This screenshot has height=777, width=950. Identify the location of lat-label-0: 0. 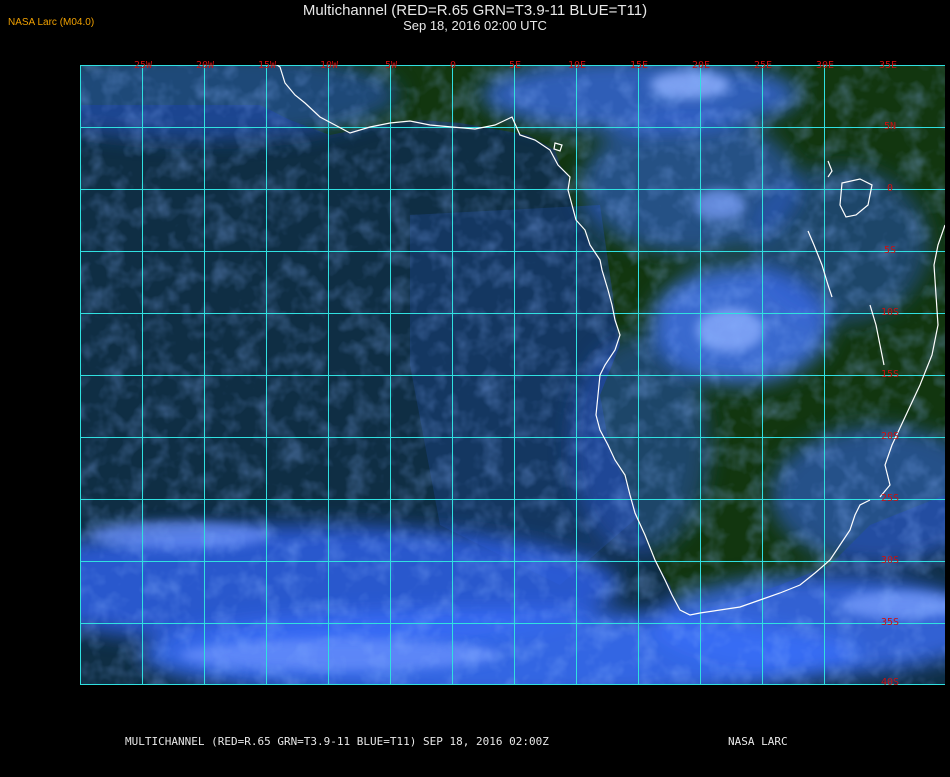
(890, 188).